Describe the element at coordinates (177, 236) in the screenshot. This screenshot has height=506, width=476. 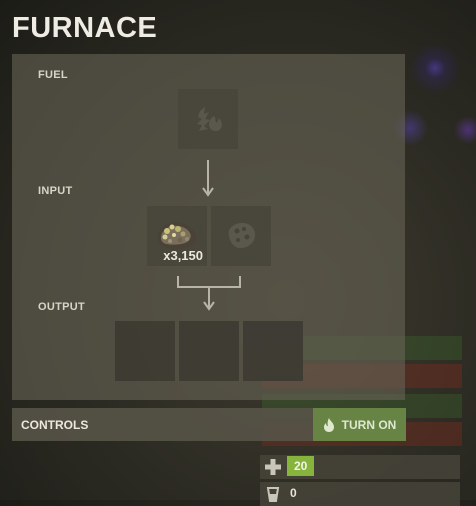
I see `input-slot-1: x3,150` at that location.